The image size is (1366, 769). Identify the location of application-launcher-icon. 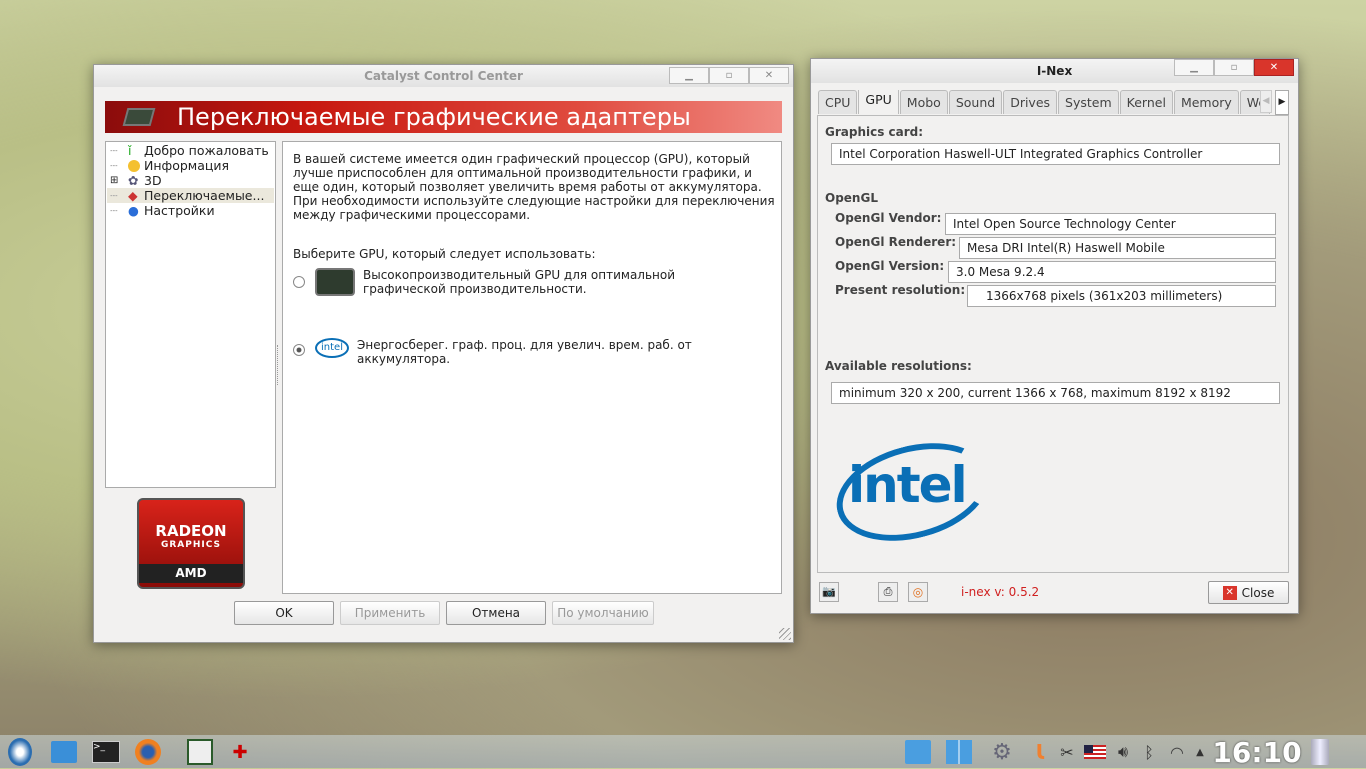
(20, 752).